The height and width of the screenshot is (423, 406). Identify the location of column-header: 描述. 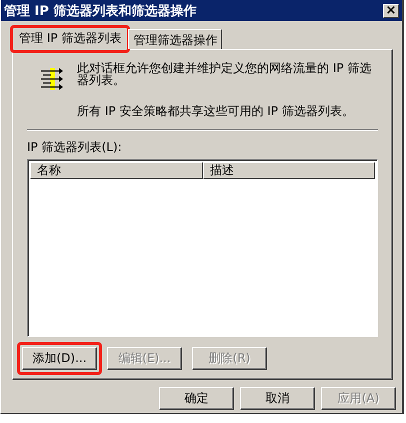
(288, 170).